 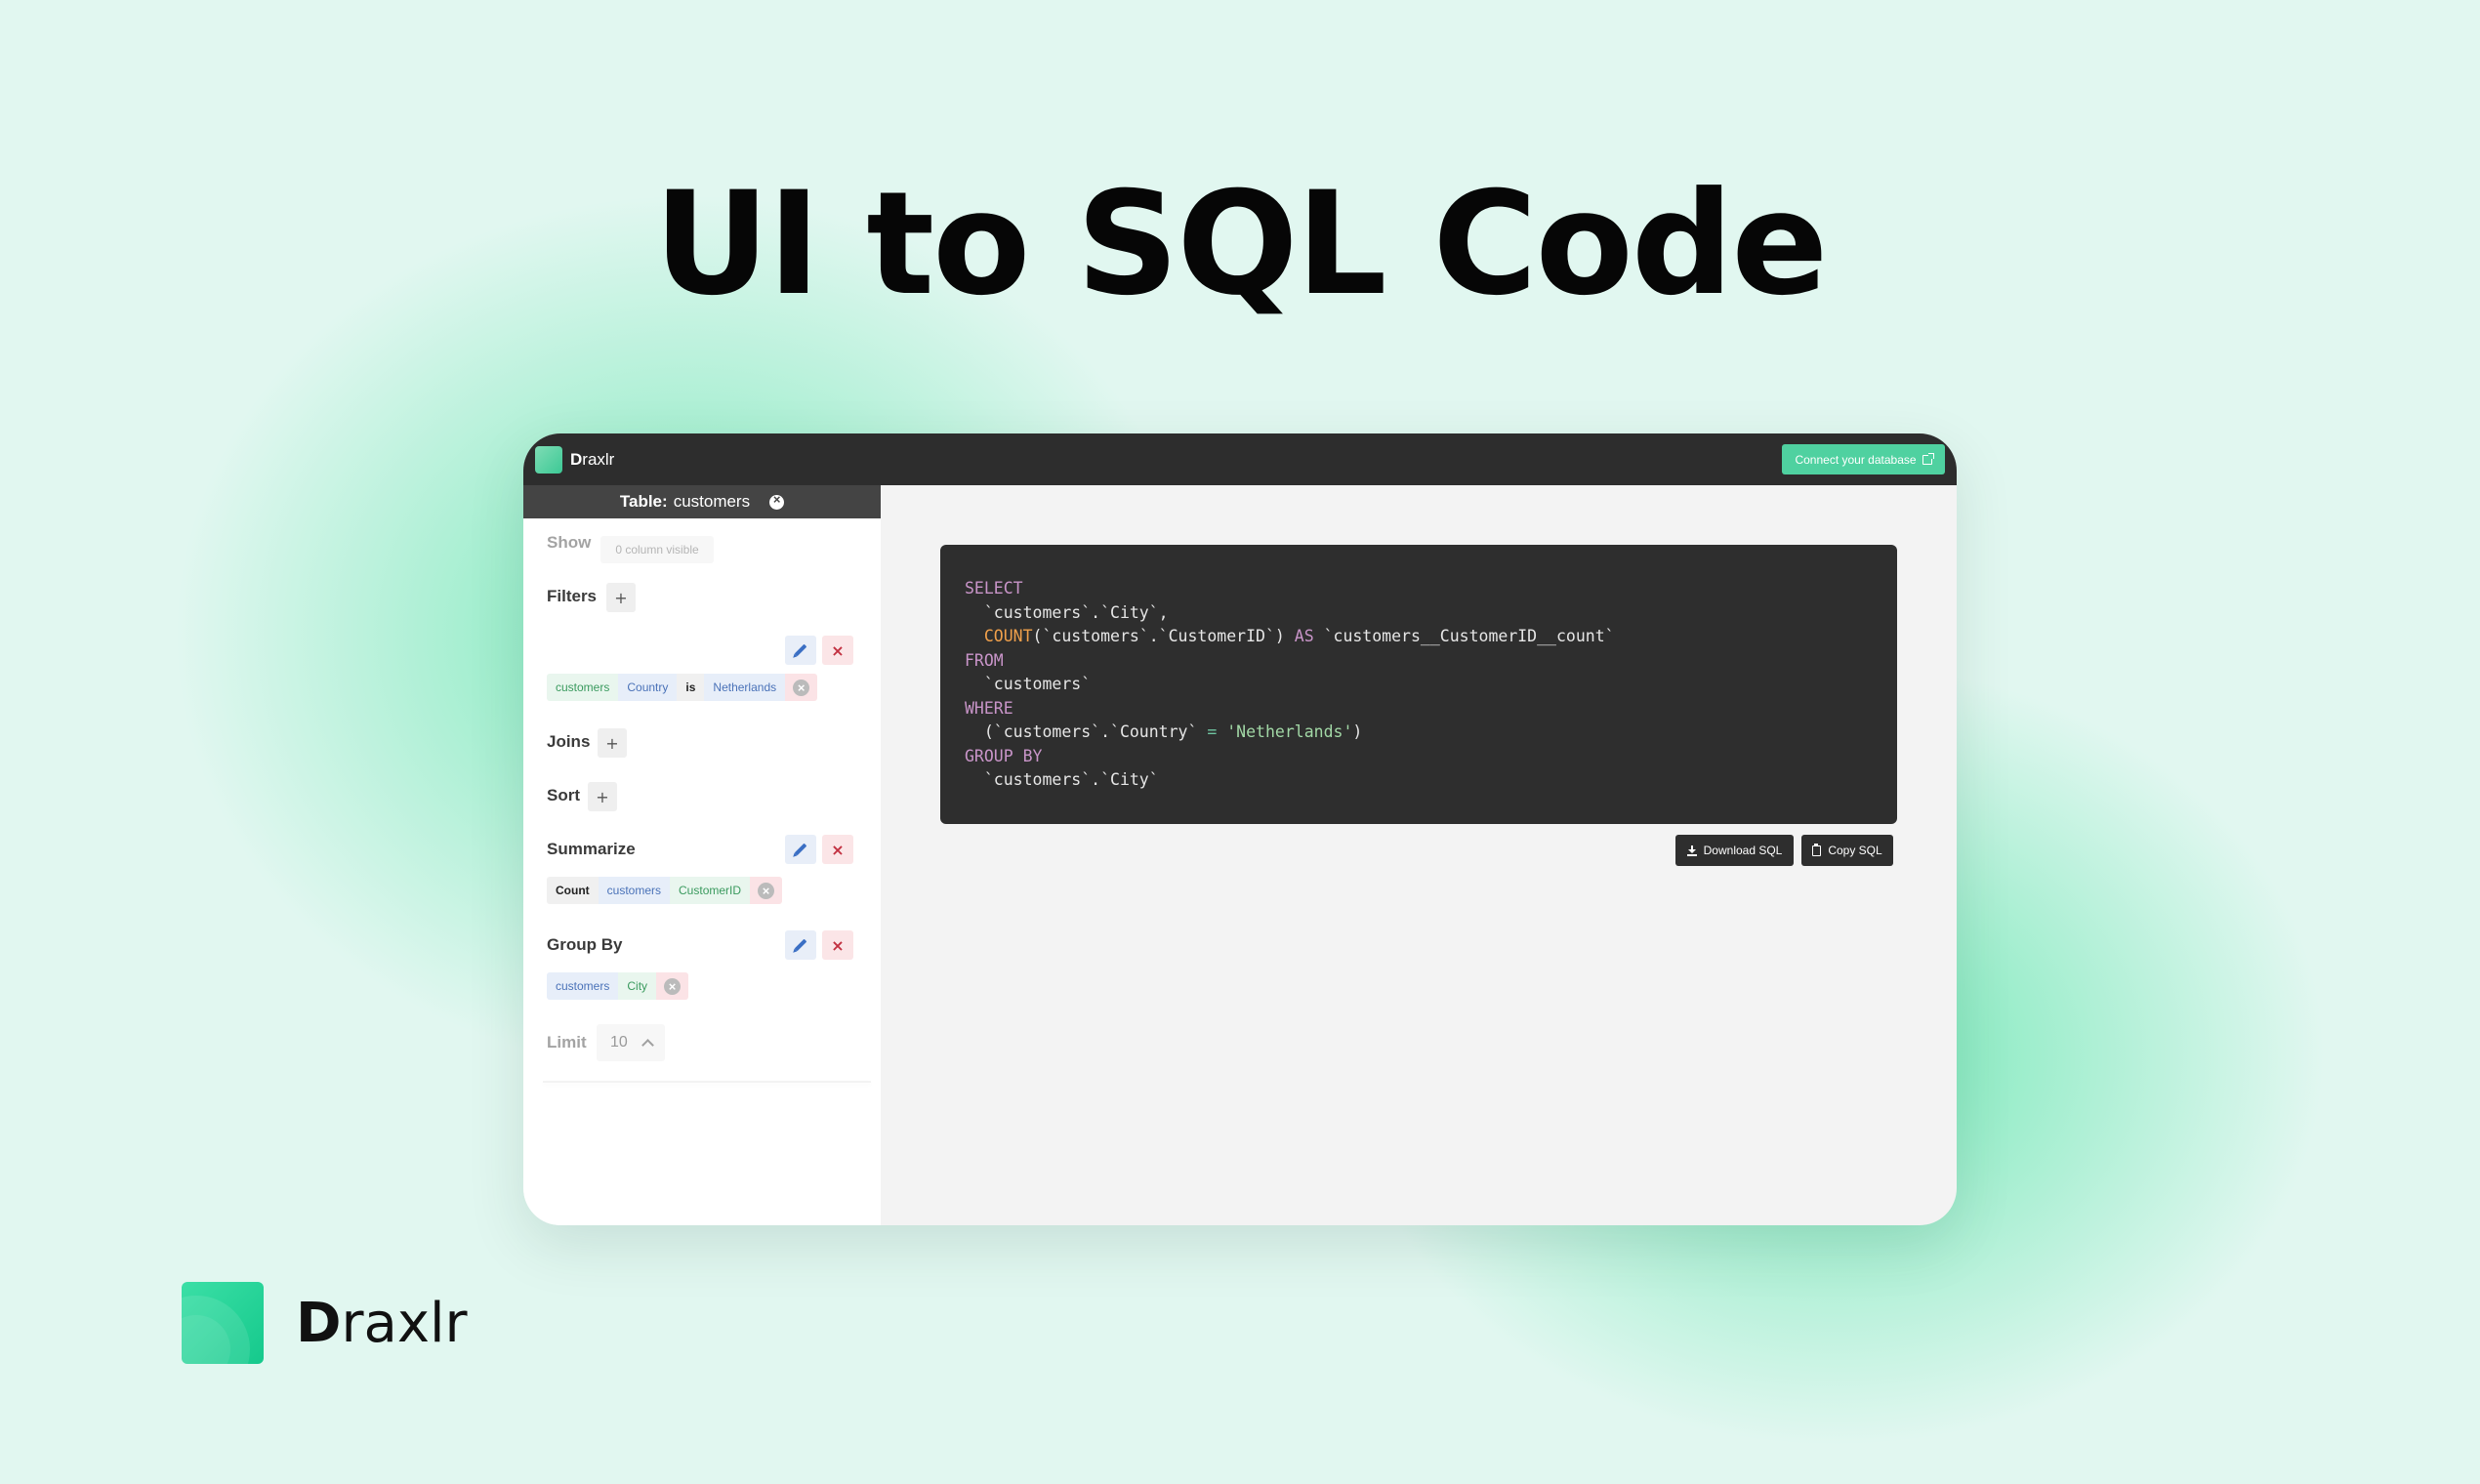 I want to click on connect-database-button: Connect your database, so click(x=1864, y=459).